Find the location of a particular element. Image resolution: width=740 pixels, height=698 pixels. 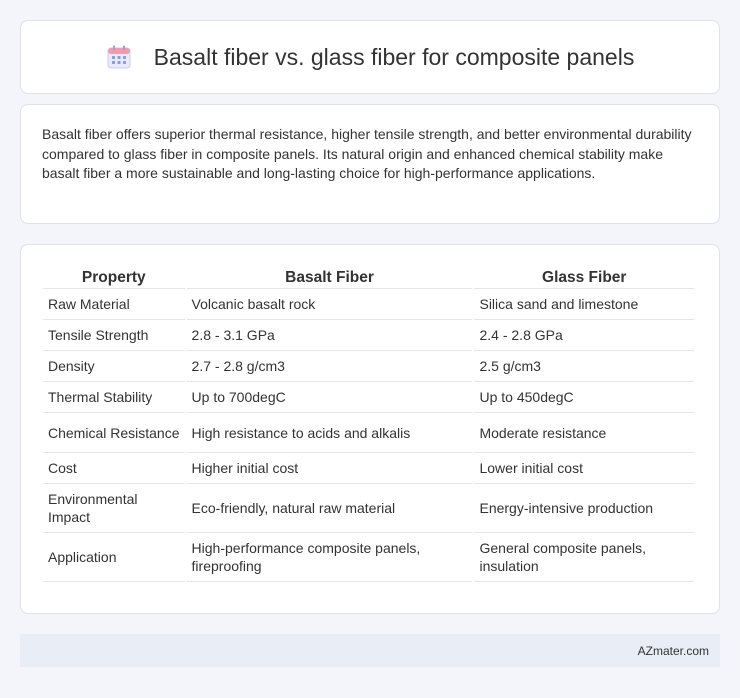

footer-brand: AZmater.com is located at coordinates (673, 650).